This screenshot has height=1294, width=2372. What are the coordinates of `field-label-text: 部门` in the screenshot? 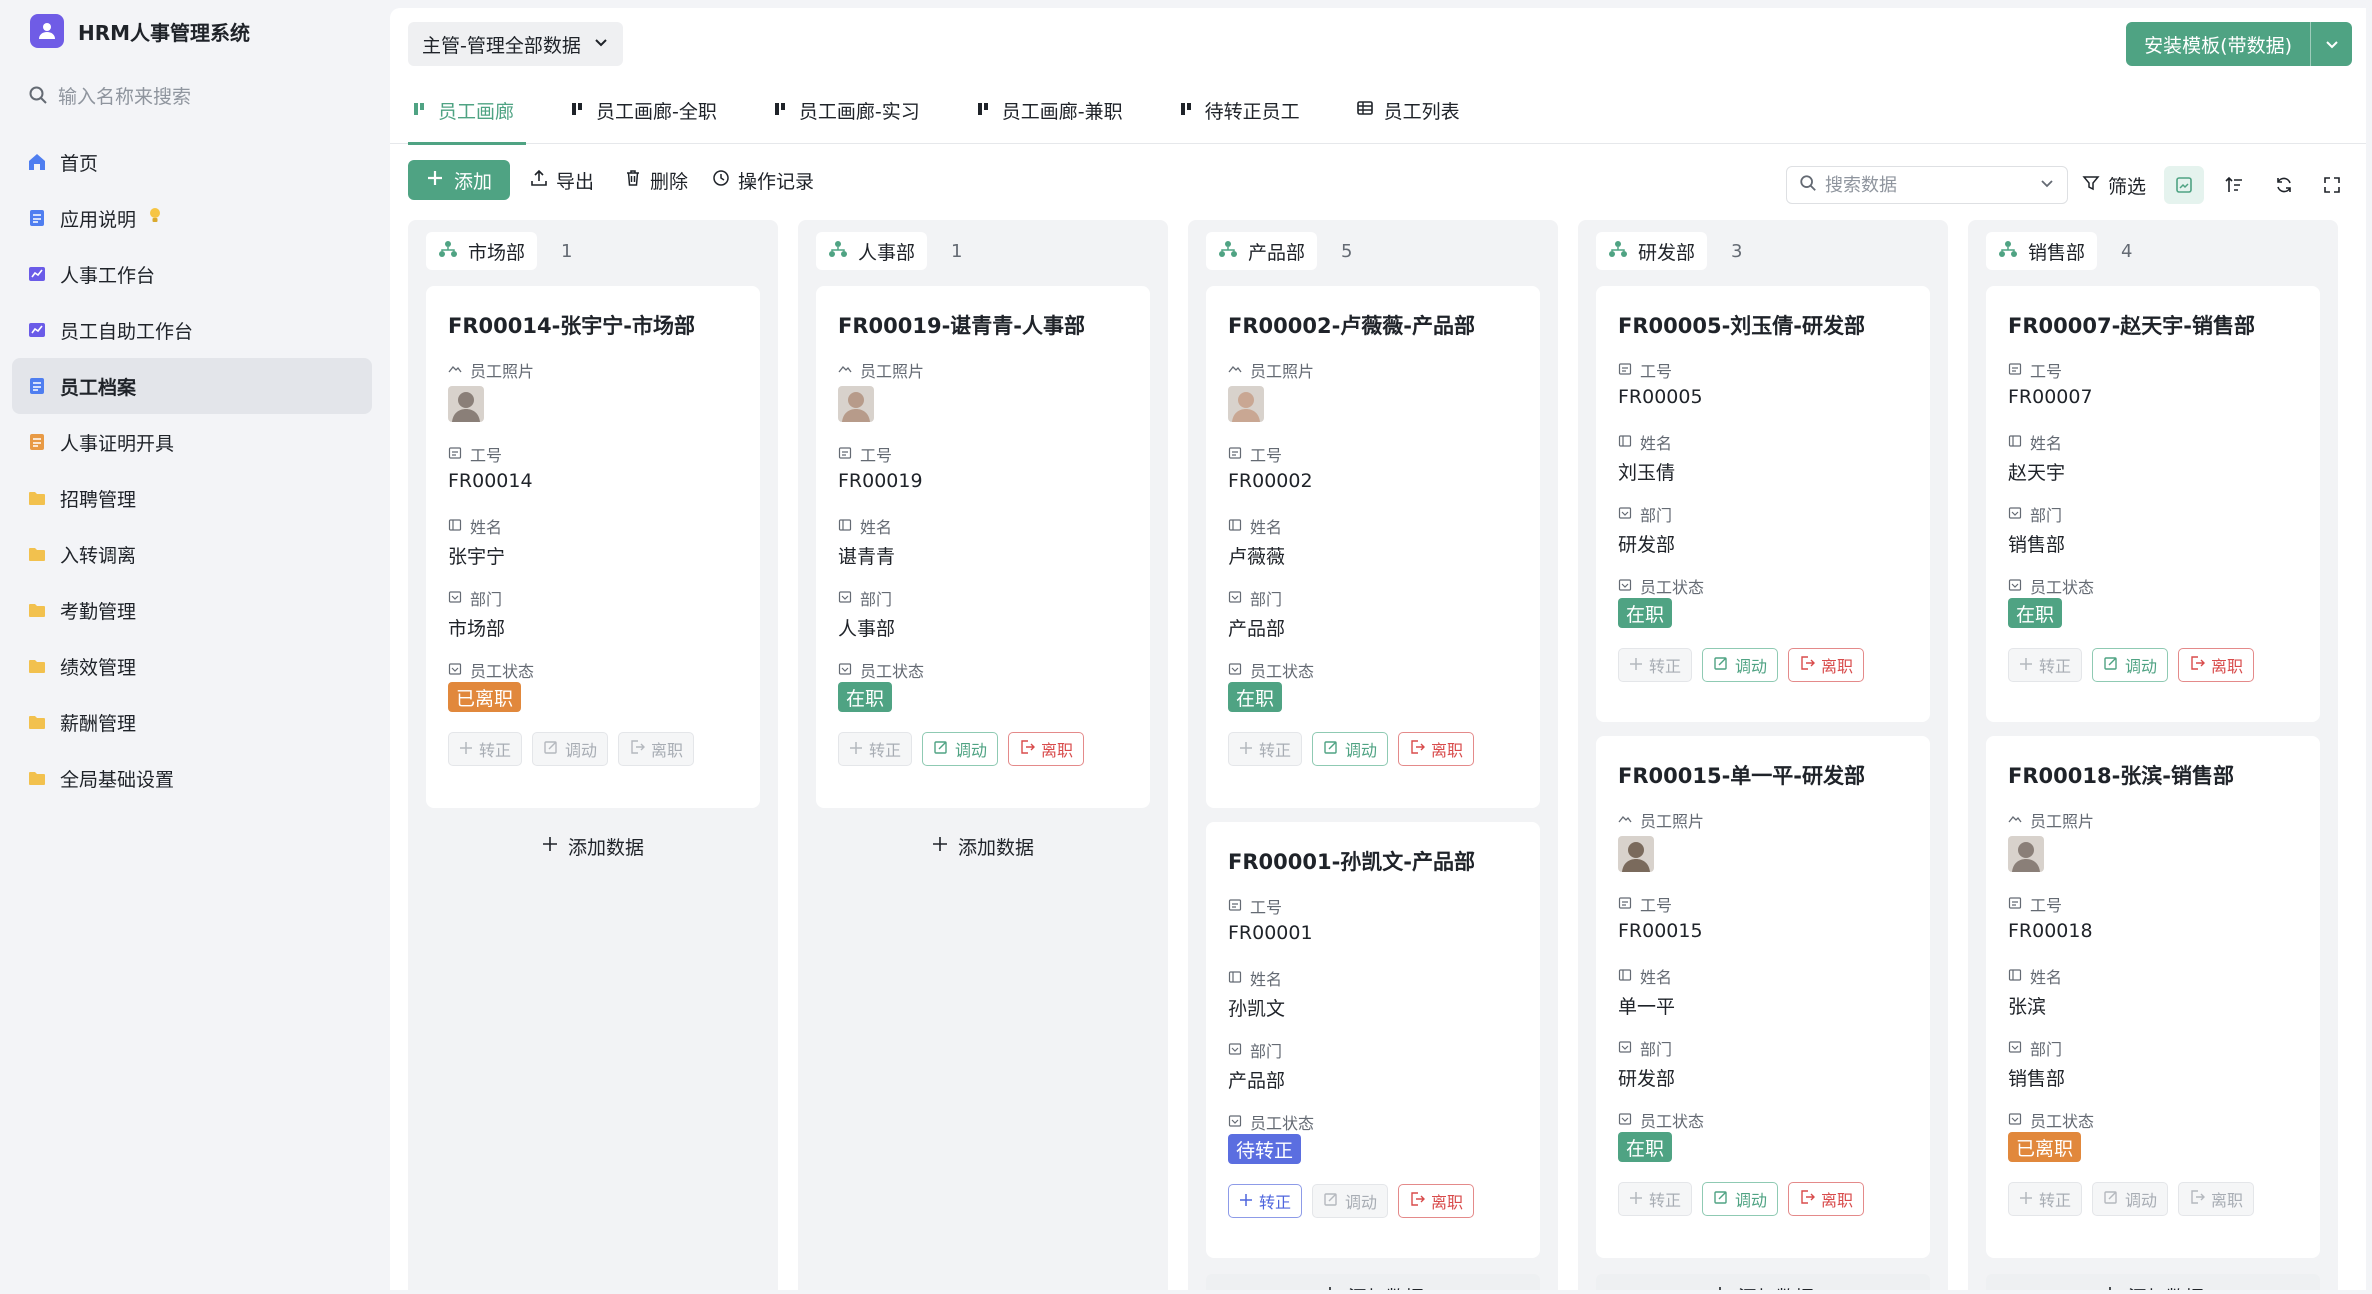 It's located at (2046, 515).